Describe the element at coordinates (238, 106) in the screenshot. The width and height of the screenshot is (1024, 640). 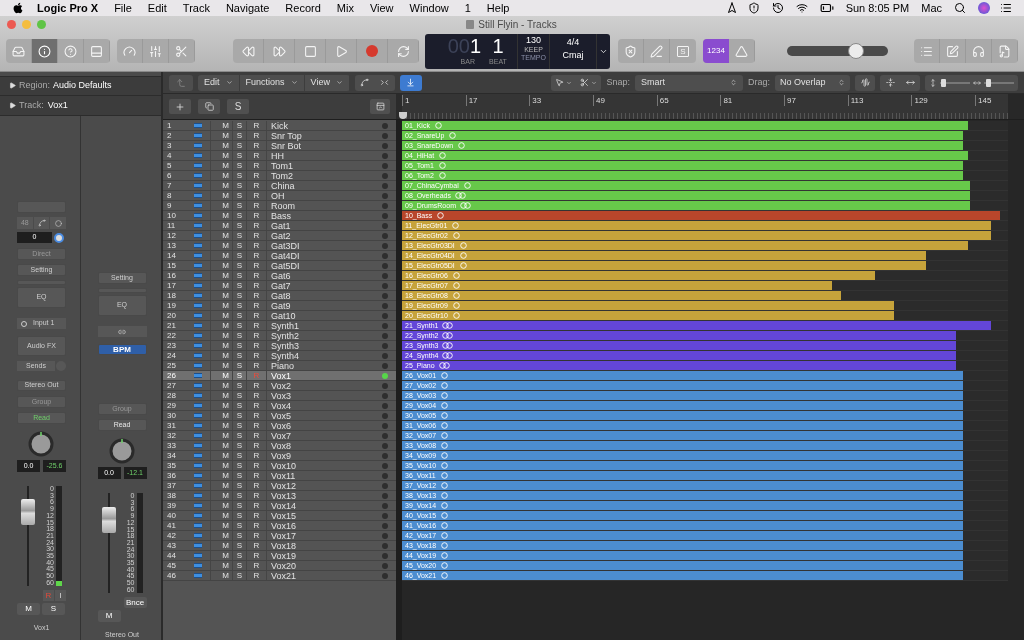
I see `global-solo-button: S` at that location.